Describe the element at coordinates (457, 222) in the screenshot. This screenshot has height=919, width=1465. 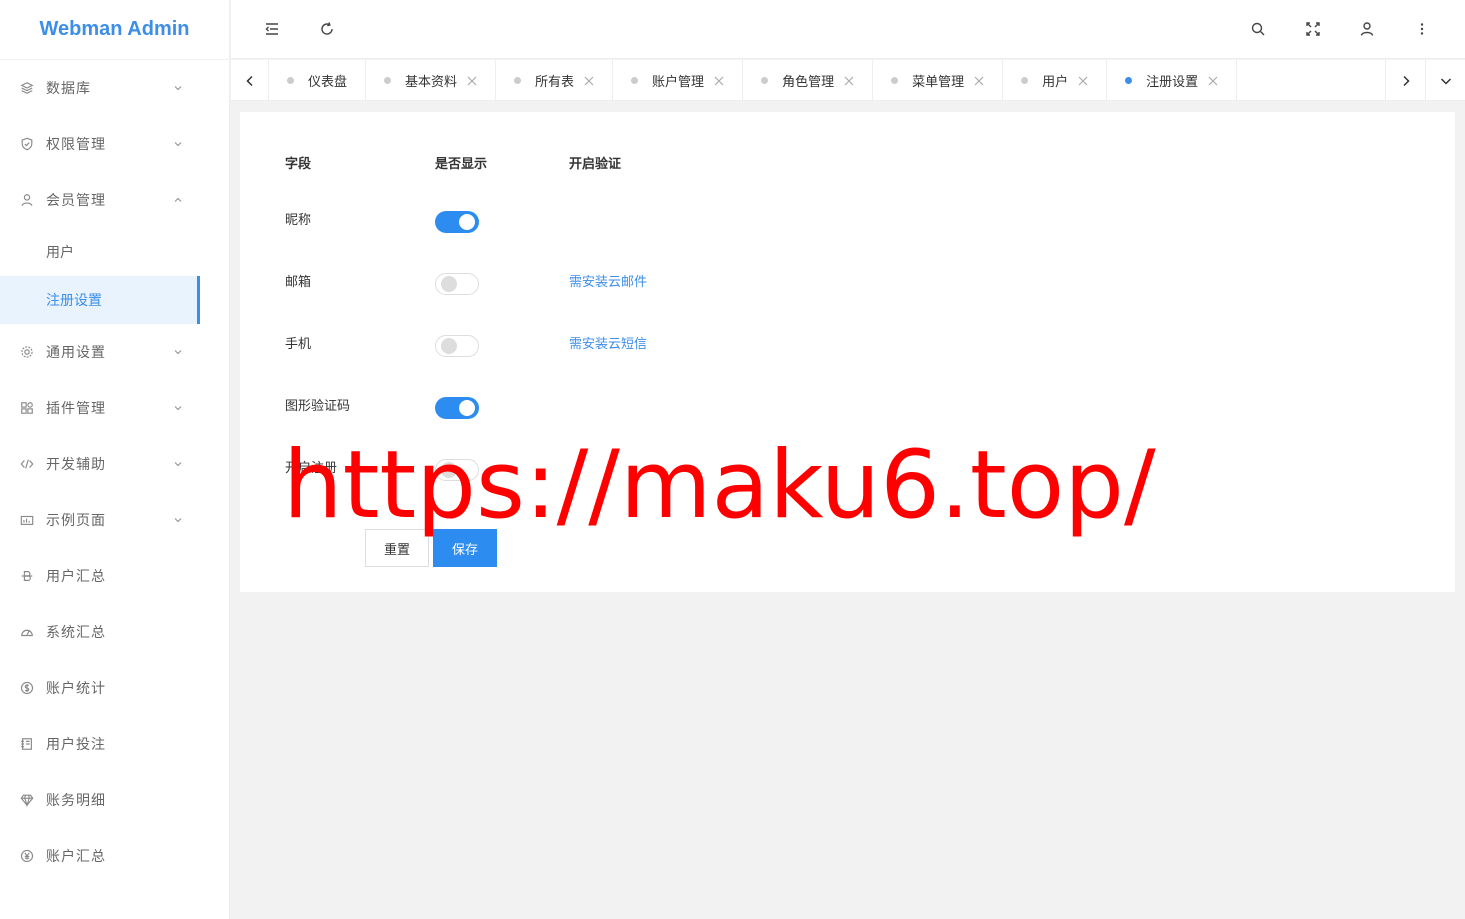
I see `nickname-visible-toggle` at that location.